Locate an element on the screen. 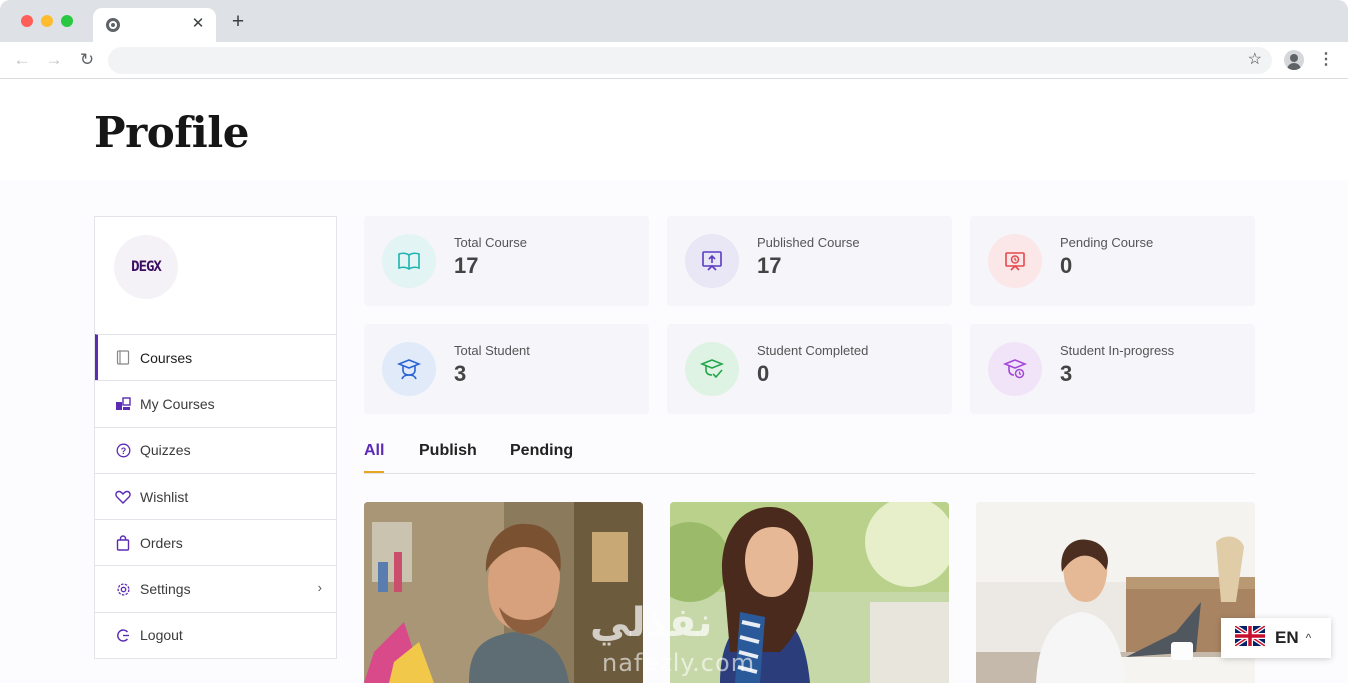 Image resolution: width=1348 pixels, height=683 pixels. close-window-button is located at coordinates (27, 21).